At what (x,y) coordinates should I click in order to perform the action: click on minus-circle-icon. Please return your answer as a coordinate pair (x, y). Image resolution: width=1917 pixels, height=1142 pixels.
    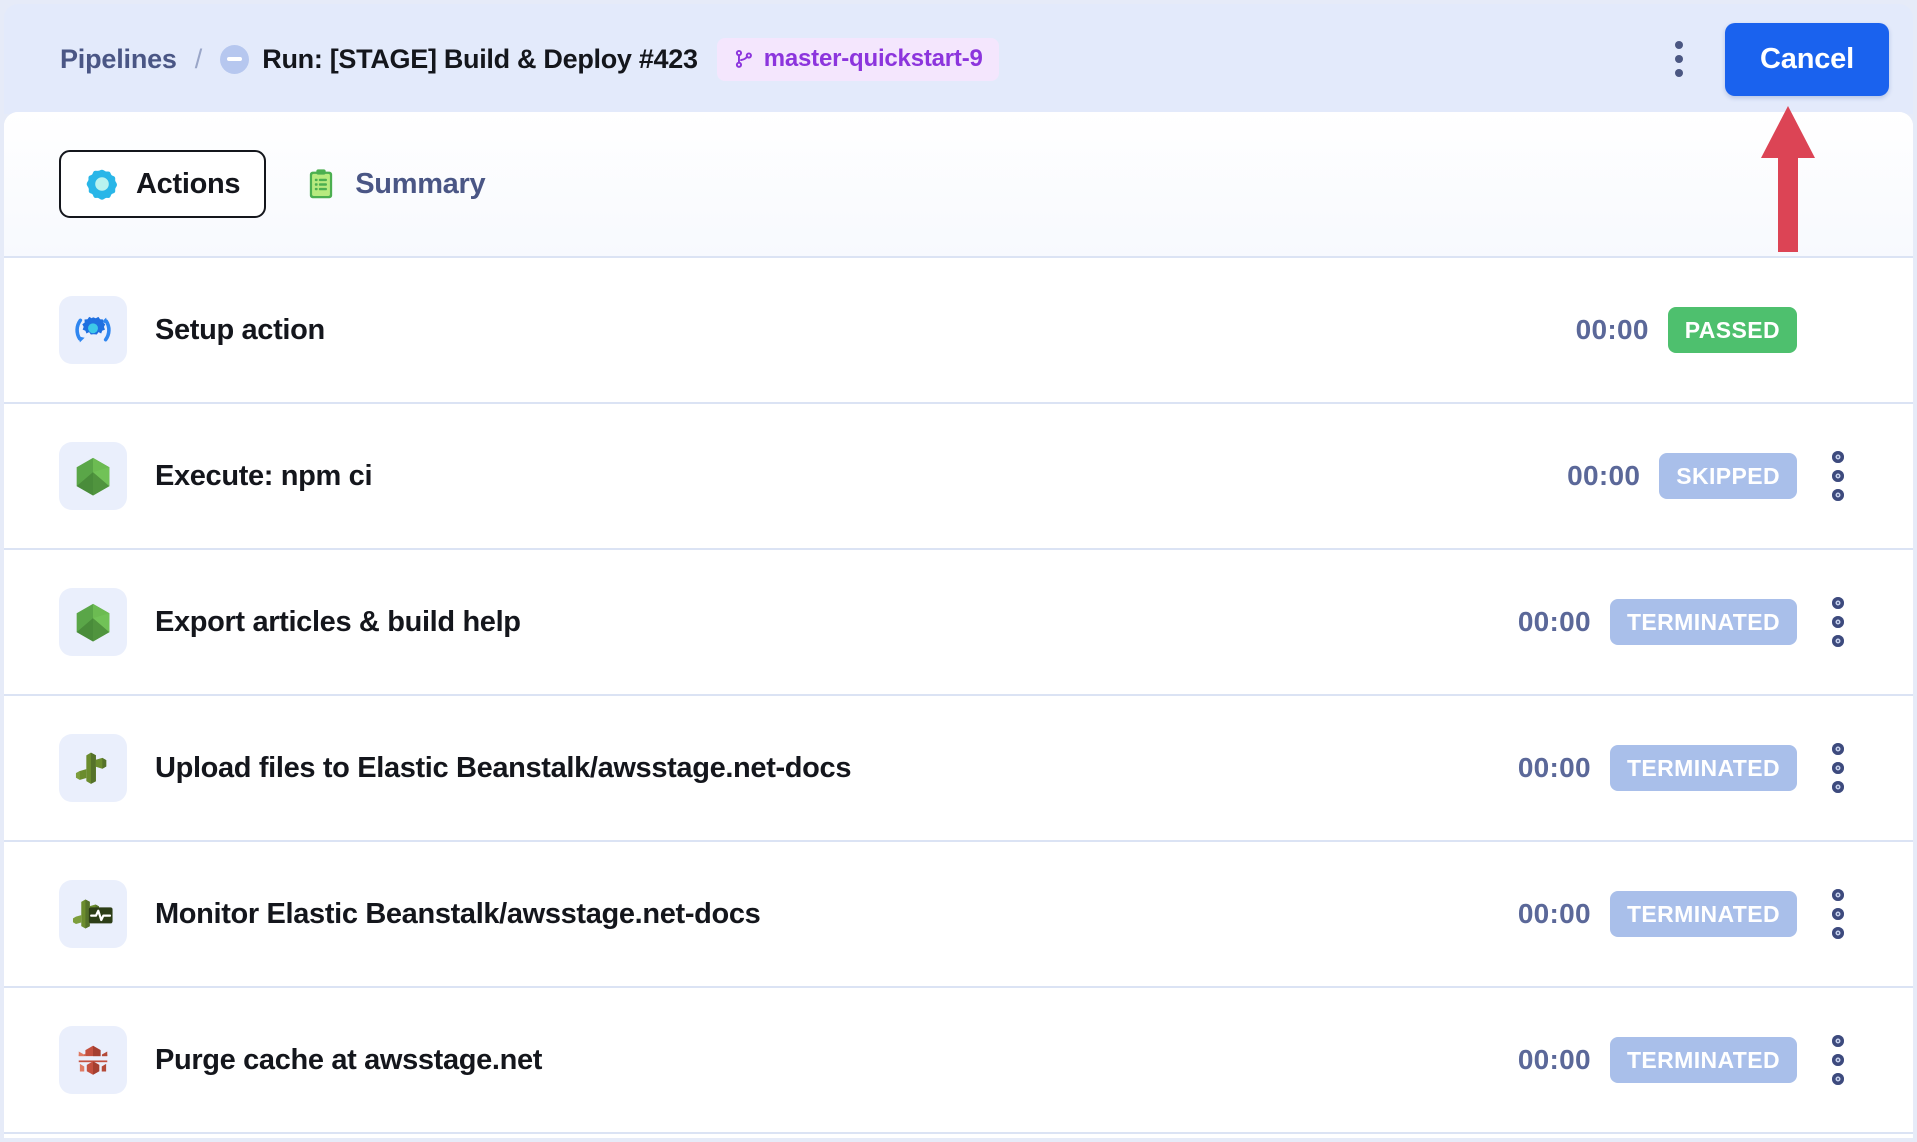
    Looking at the image, I should click on (235, 59).